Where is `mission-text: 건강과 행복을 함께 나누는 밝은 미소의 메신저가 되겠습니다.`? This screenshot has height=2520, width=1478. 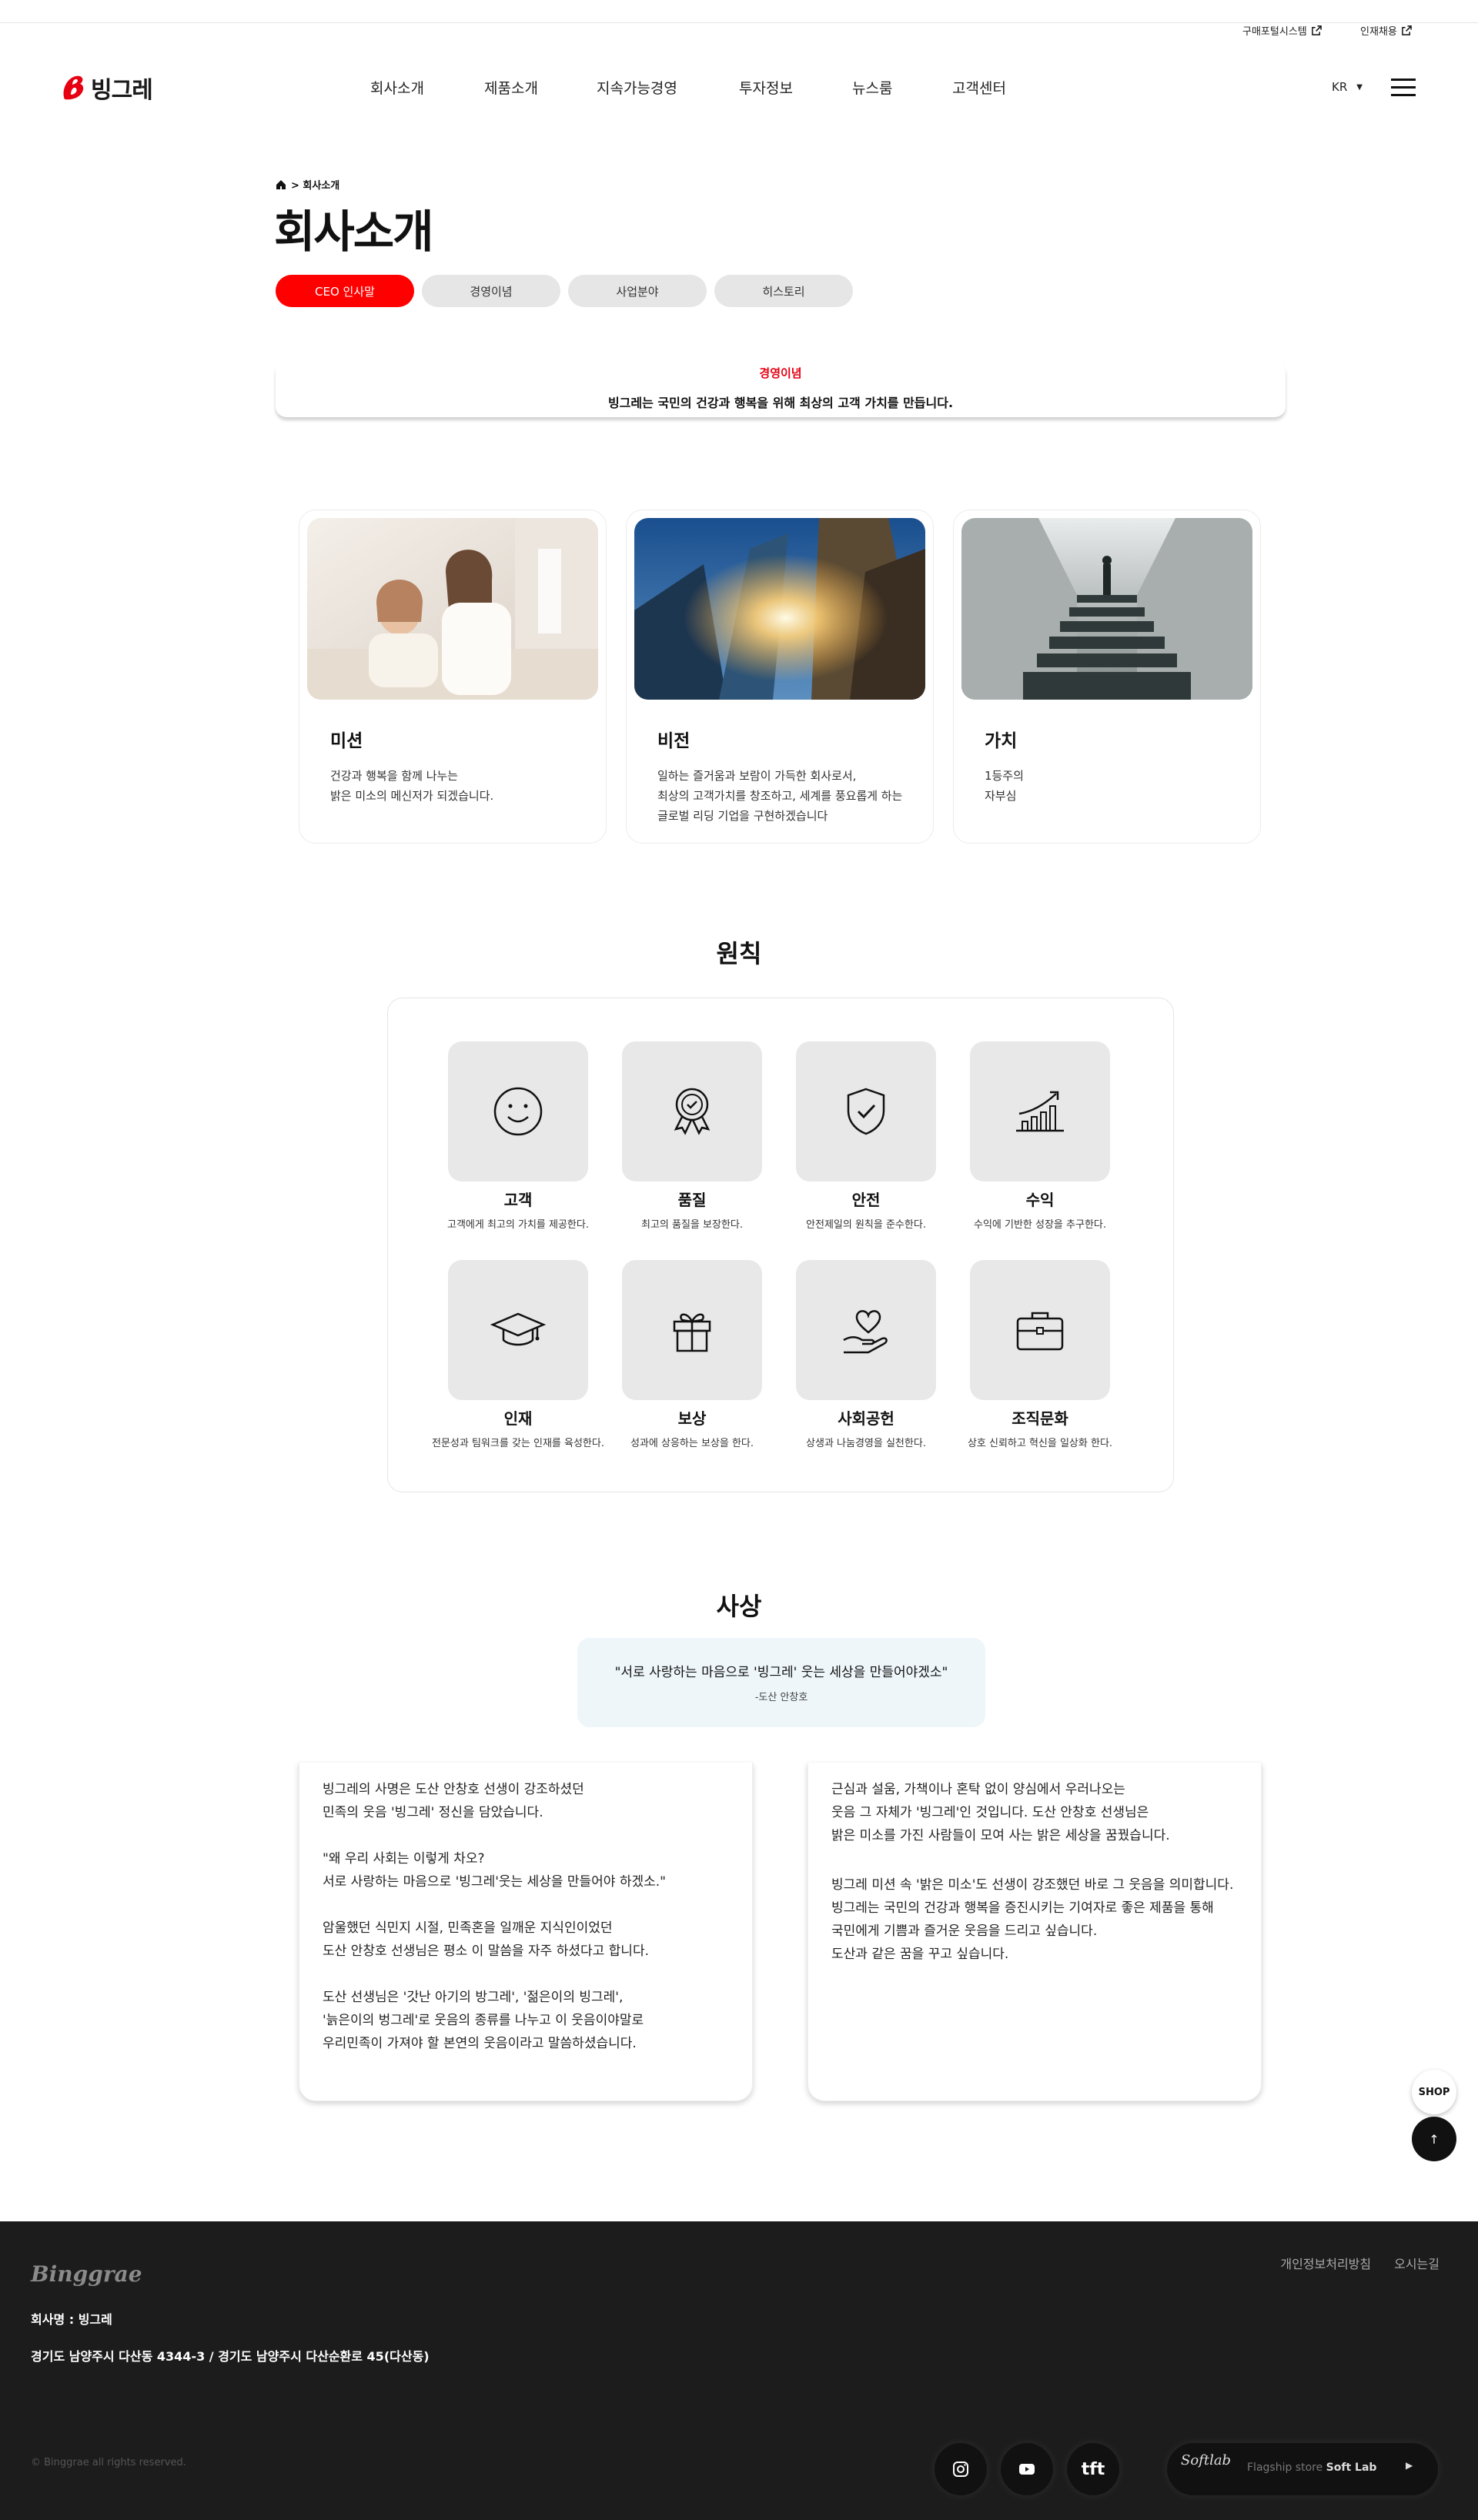 mission-text: 건강과 행복을 함께 나누는 밝은 미소의 메신저가 되겠습니다. is located at coordinates (412, 786).